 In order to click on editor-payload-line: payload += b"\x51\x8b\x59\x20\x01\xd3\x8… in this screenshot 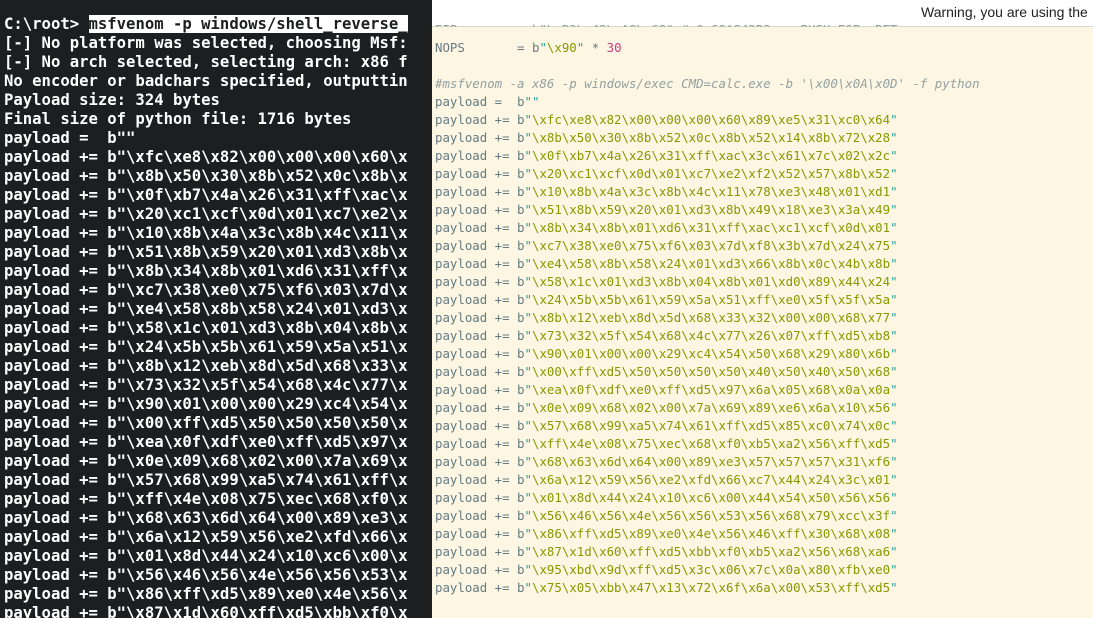, I will do `click(666, 209)`.